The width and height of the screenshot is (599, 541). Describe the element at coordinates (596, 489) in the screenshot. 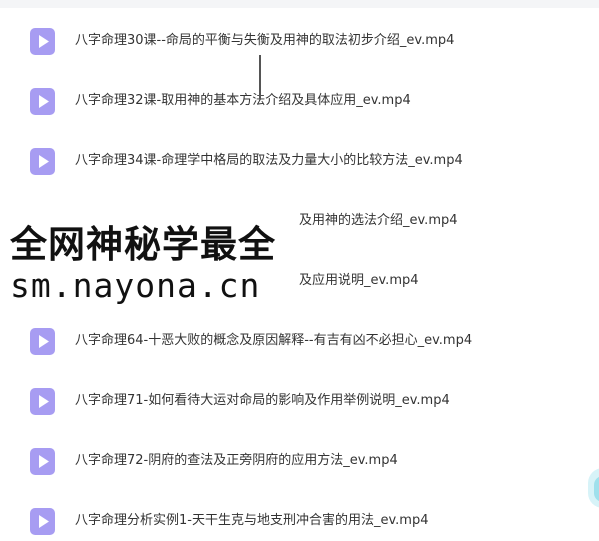

I see `assistant-bubble-icon` at that location.